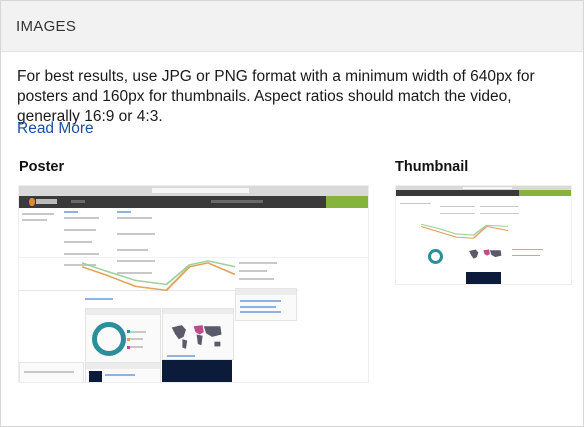  What do you see at coordinates (432, 167) in the screenshot?
I see `thumbnail-label: Thumbnail` at bounding box center [432, 167].